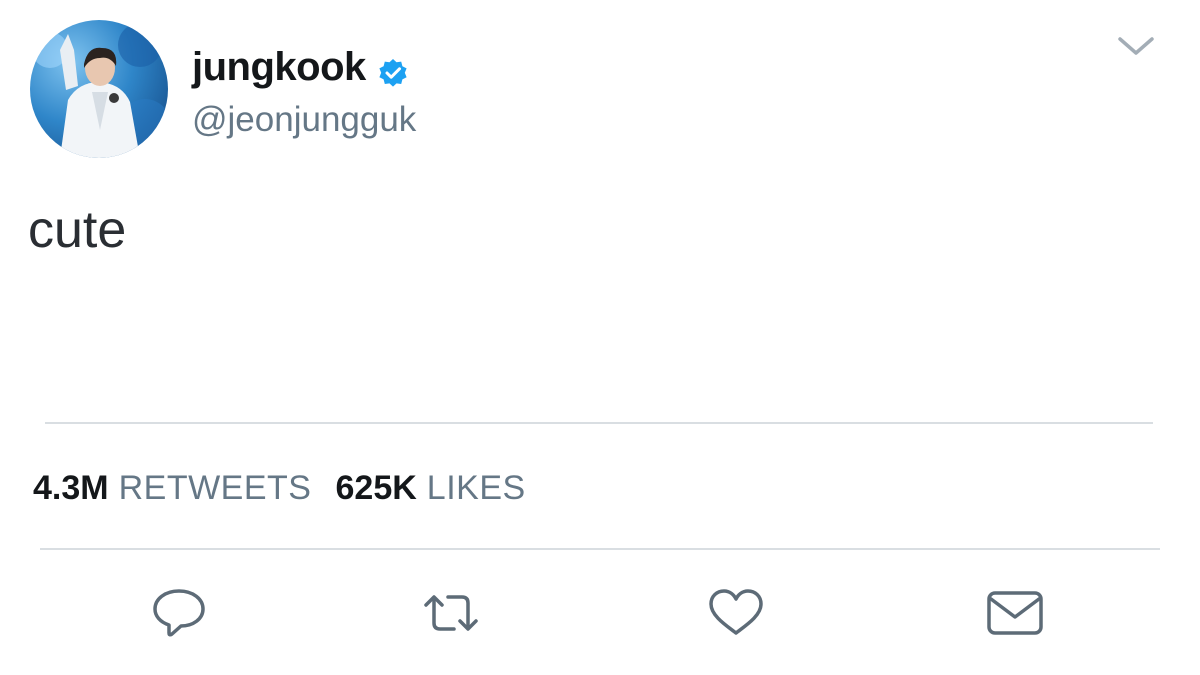  I want to click on author-display-name: jungkook, so click(300, 67).